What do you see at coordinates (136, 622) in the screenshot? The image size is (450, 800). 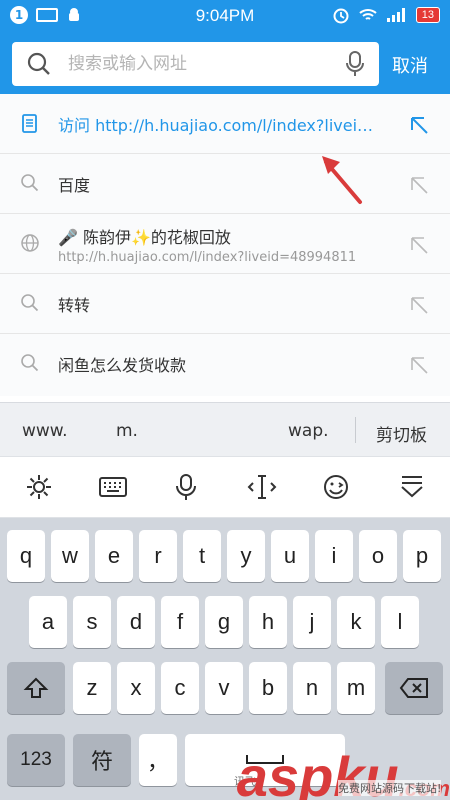 I see `key-d: d` at bounding box center [136, 622].